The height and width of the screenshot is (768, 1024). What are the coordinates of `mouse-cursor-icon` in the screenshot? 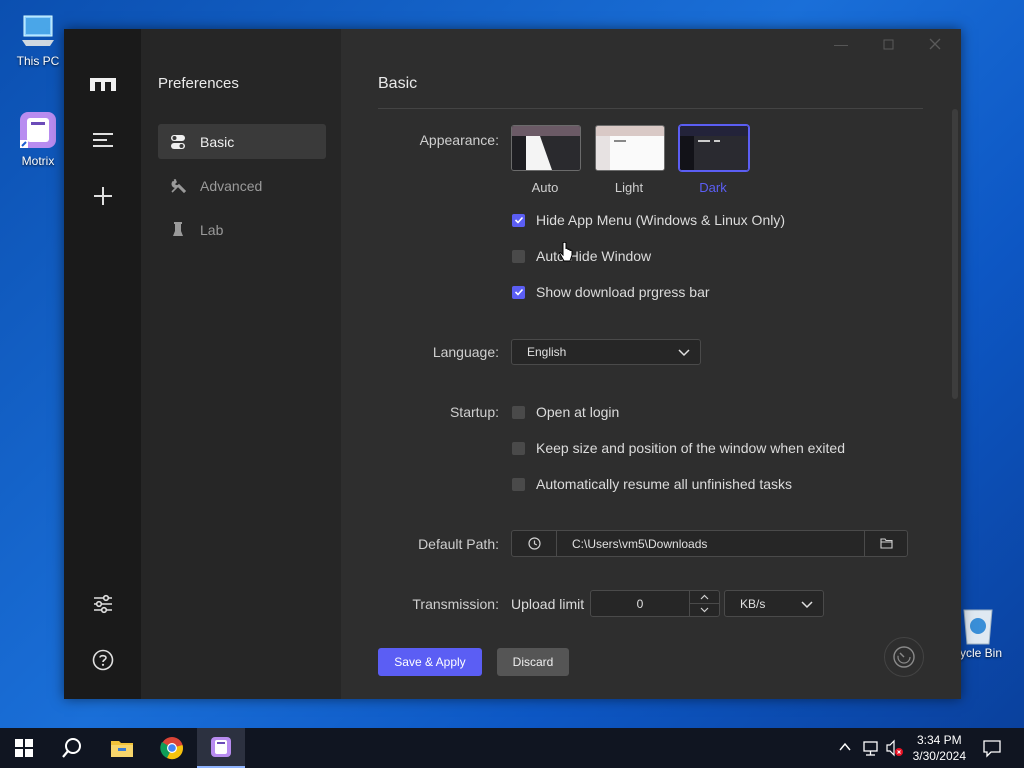 It's located at (566, 255).